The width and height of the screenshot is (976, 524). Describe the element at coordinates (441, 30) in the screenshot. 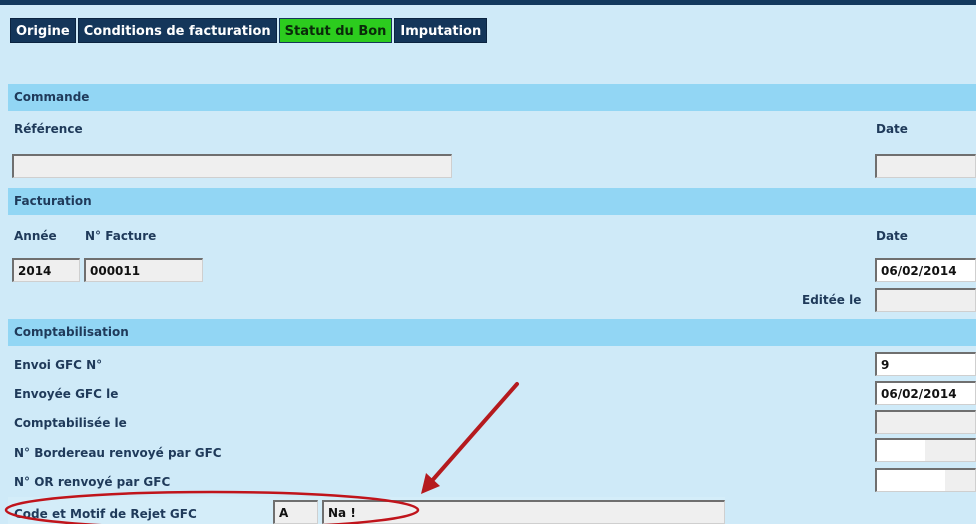

I see `tab-imputation: Imputation` at that location.